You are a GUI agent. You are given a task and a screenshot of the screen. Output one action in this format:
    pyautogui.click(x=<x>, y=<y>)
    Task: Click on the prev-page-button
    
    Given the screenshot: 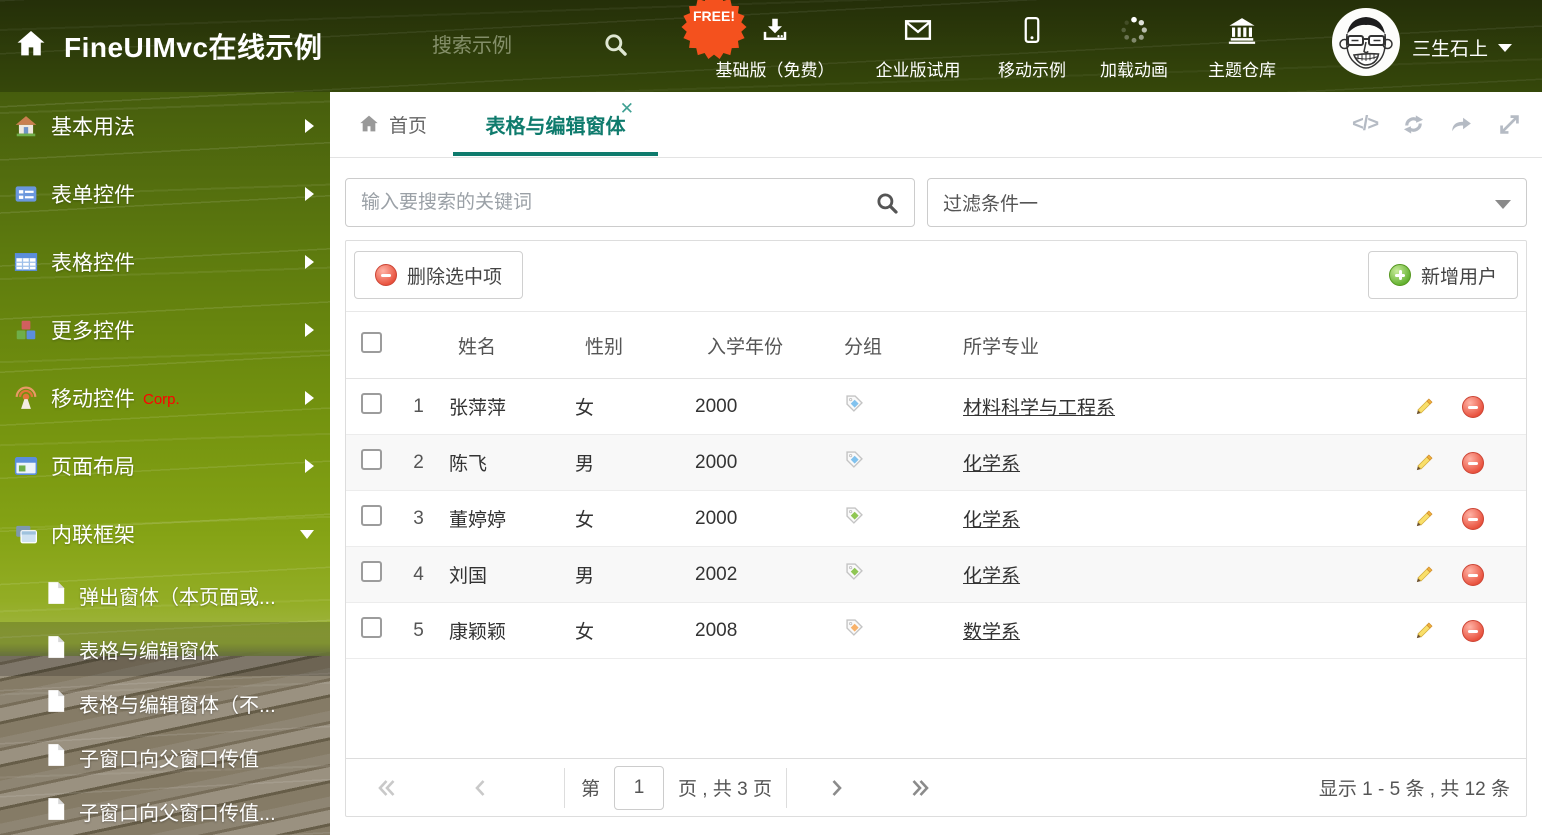 What is the action you would take?
    pyautogui.click(x=481, y=788)
    